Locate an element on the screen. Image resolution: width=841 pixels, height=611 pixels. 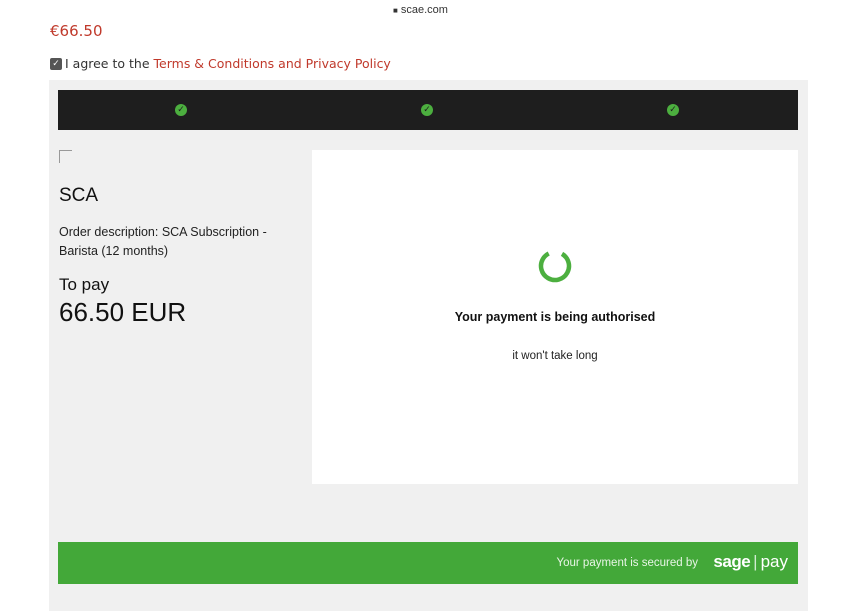
amount-due: 66.50 EUR is located at coordinates (123, 312).